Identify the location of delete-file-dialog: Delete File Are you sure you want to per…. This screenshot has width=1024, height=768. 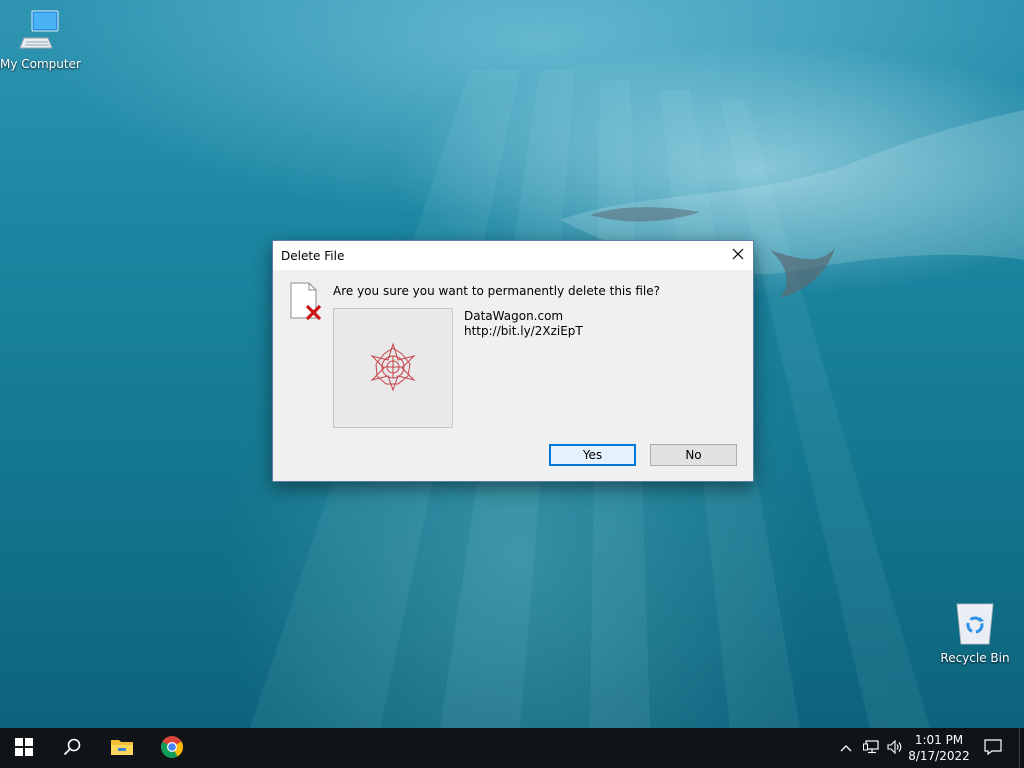
(513, 361).